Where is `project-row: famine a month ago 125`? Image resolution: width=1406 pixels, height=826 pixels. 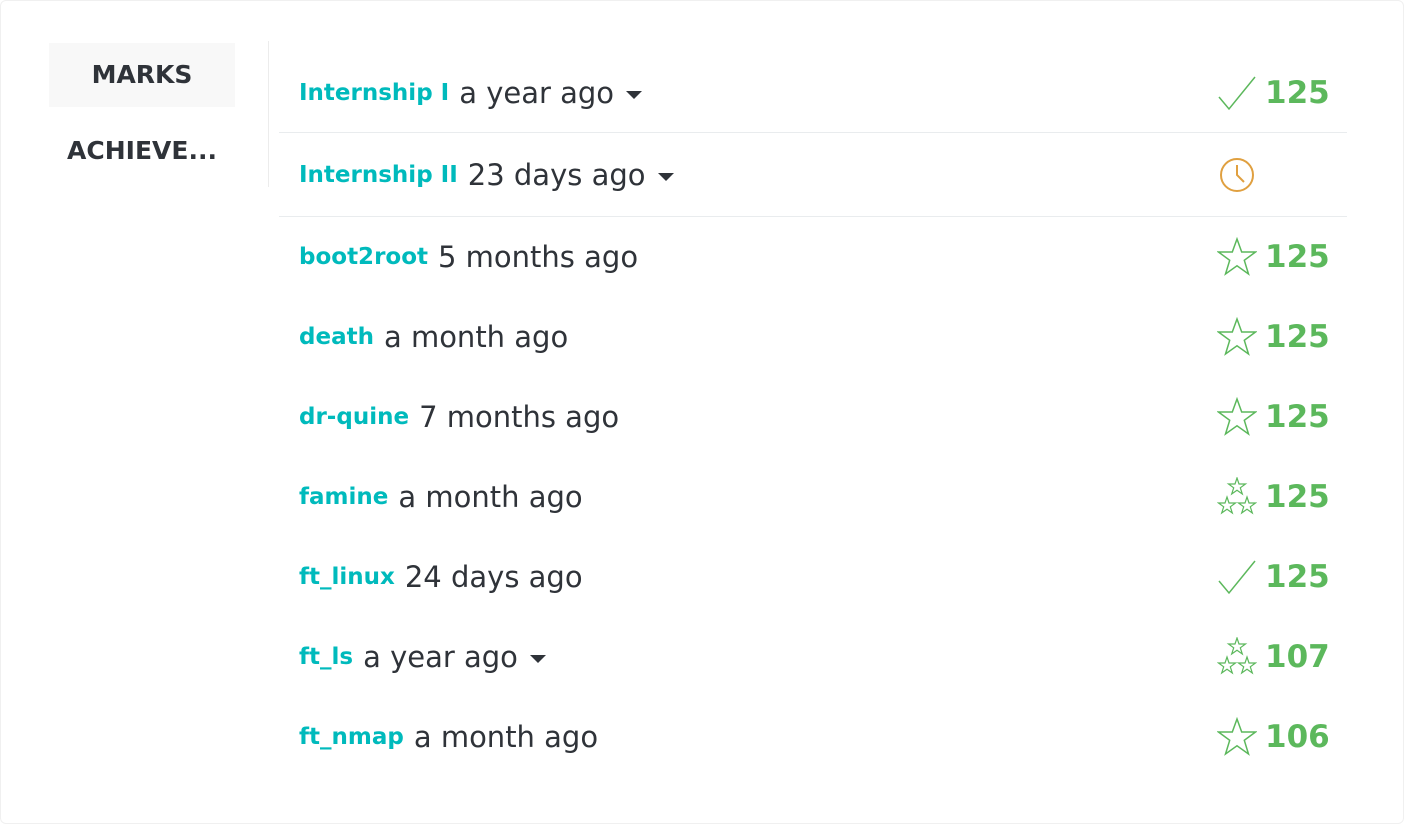
project-row: famine a month ago 125 is located at coordinates (813, 497).